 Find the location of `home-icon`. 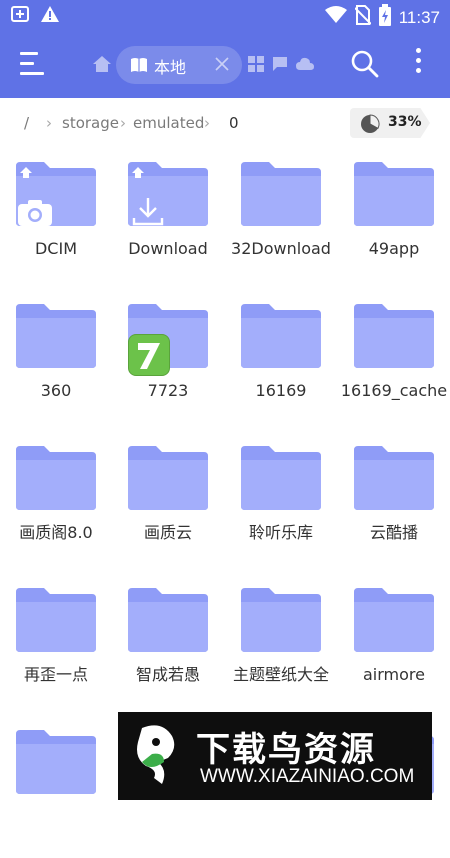

home-icon is located at coordinates (102, 64).